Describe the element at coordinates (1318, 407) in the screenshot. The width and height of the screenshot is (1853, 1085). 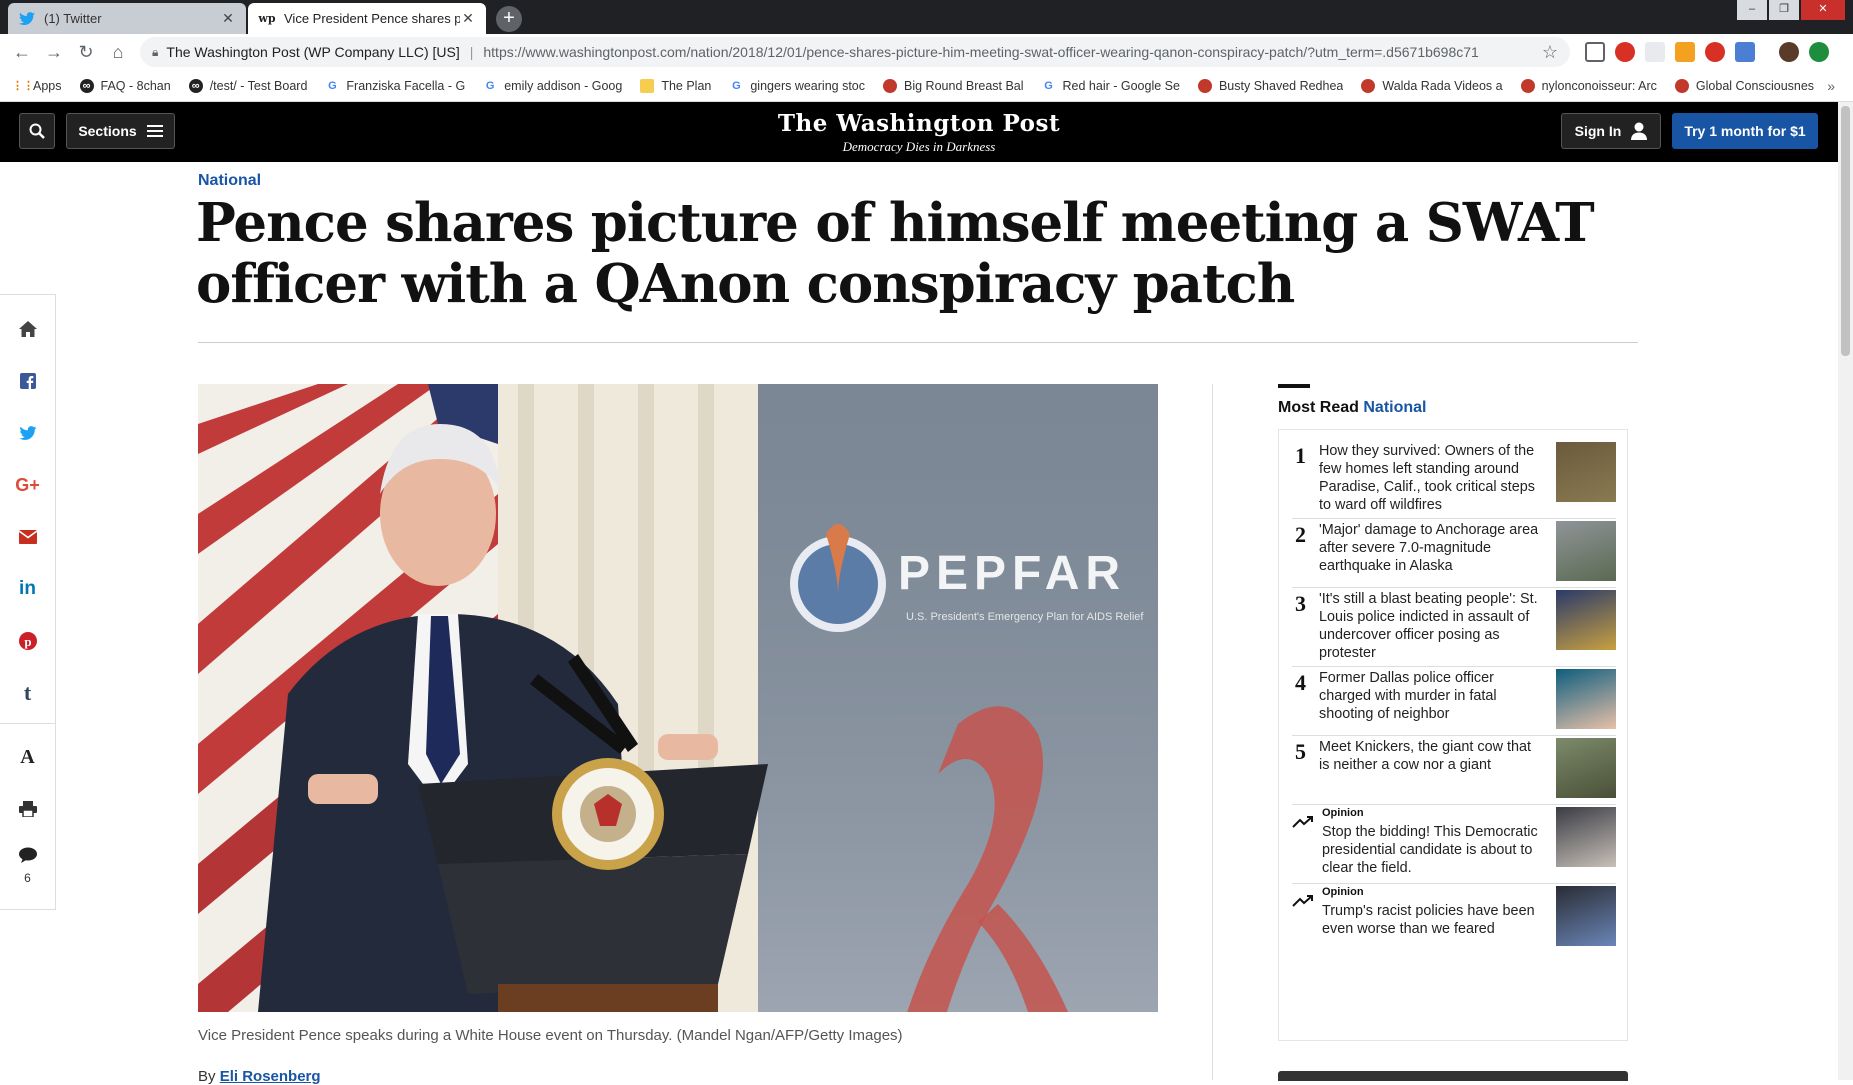
I see `most-read-label: Most Read` at that location.